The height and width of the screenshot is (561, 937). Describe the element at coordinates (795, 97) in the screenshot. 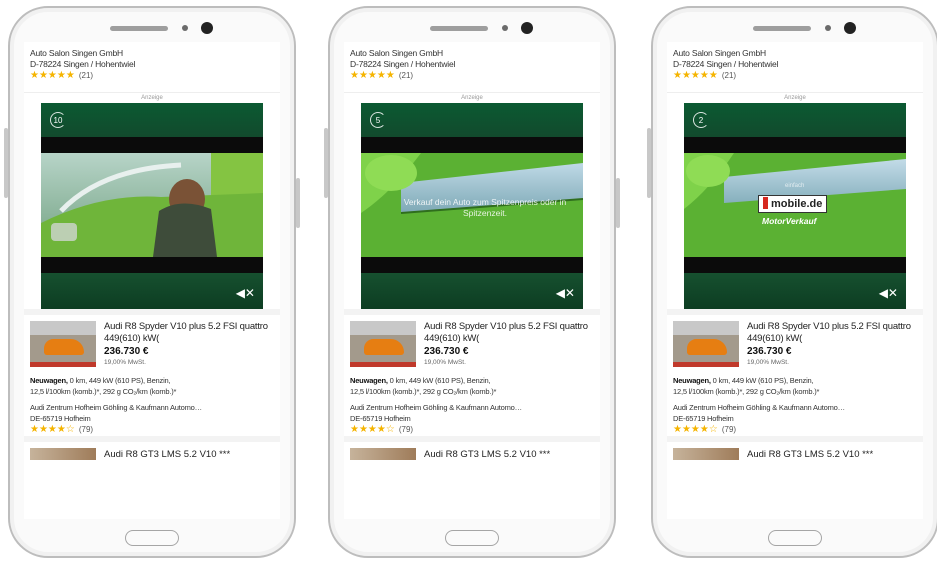

I see `ad-label: Anzeige` at that location.